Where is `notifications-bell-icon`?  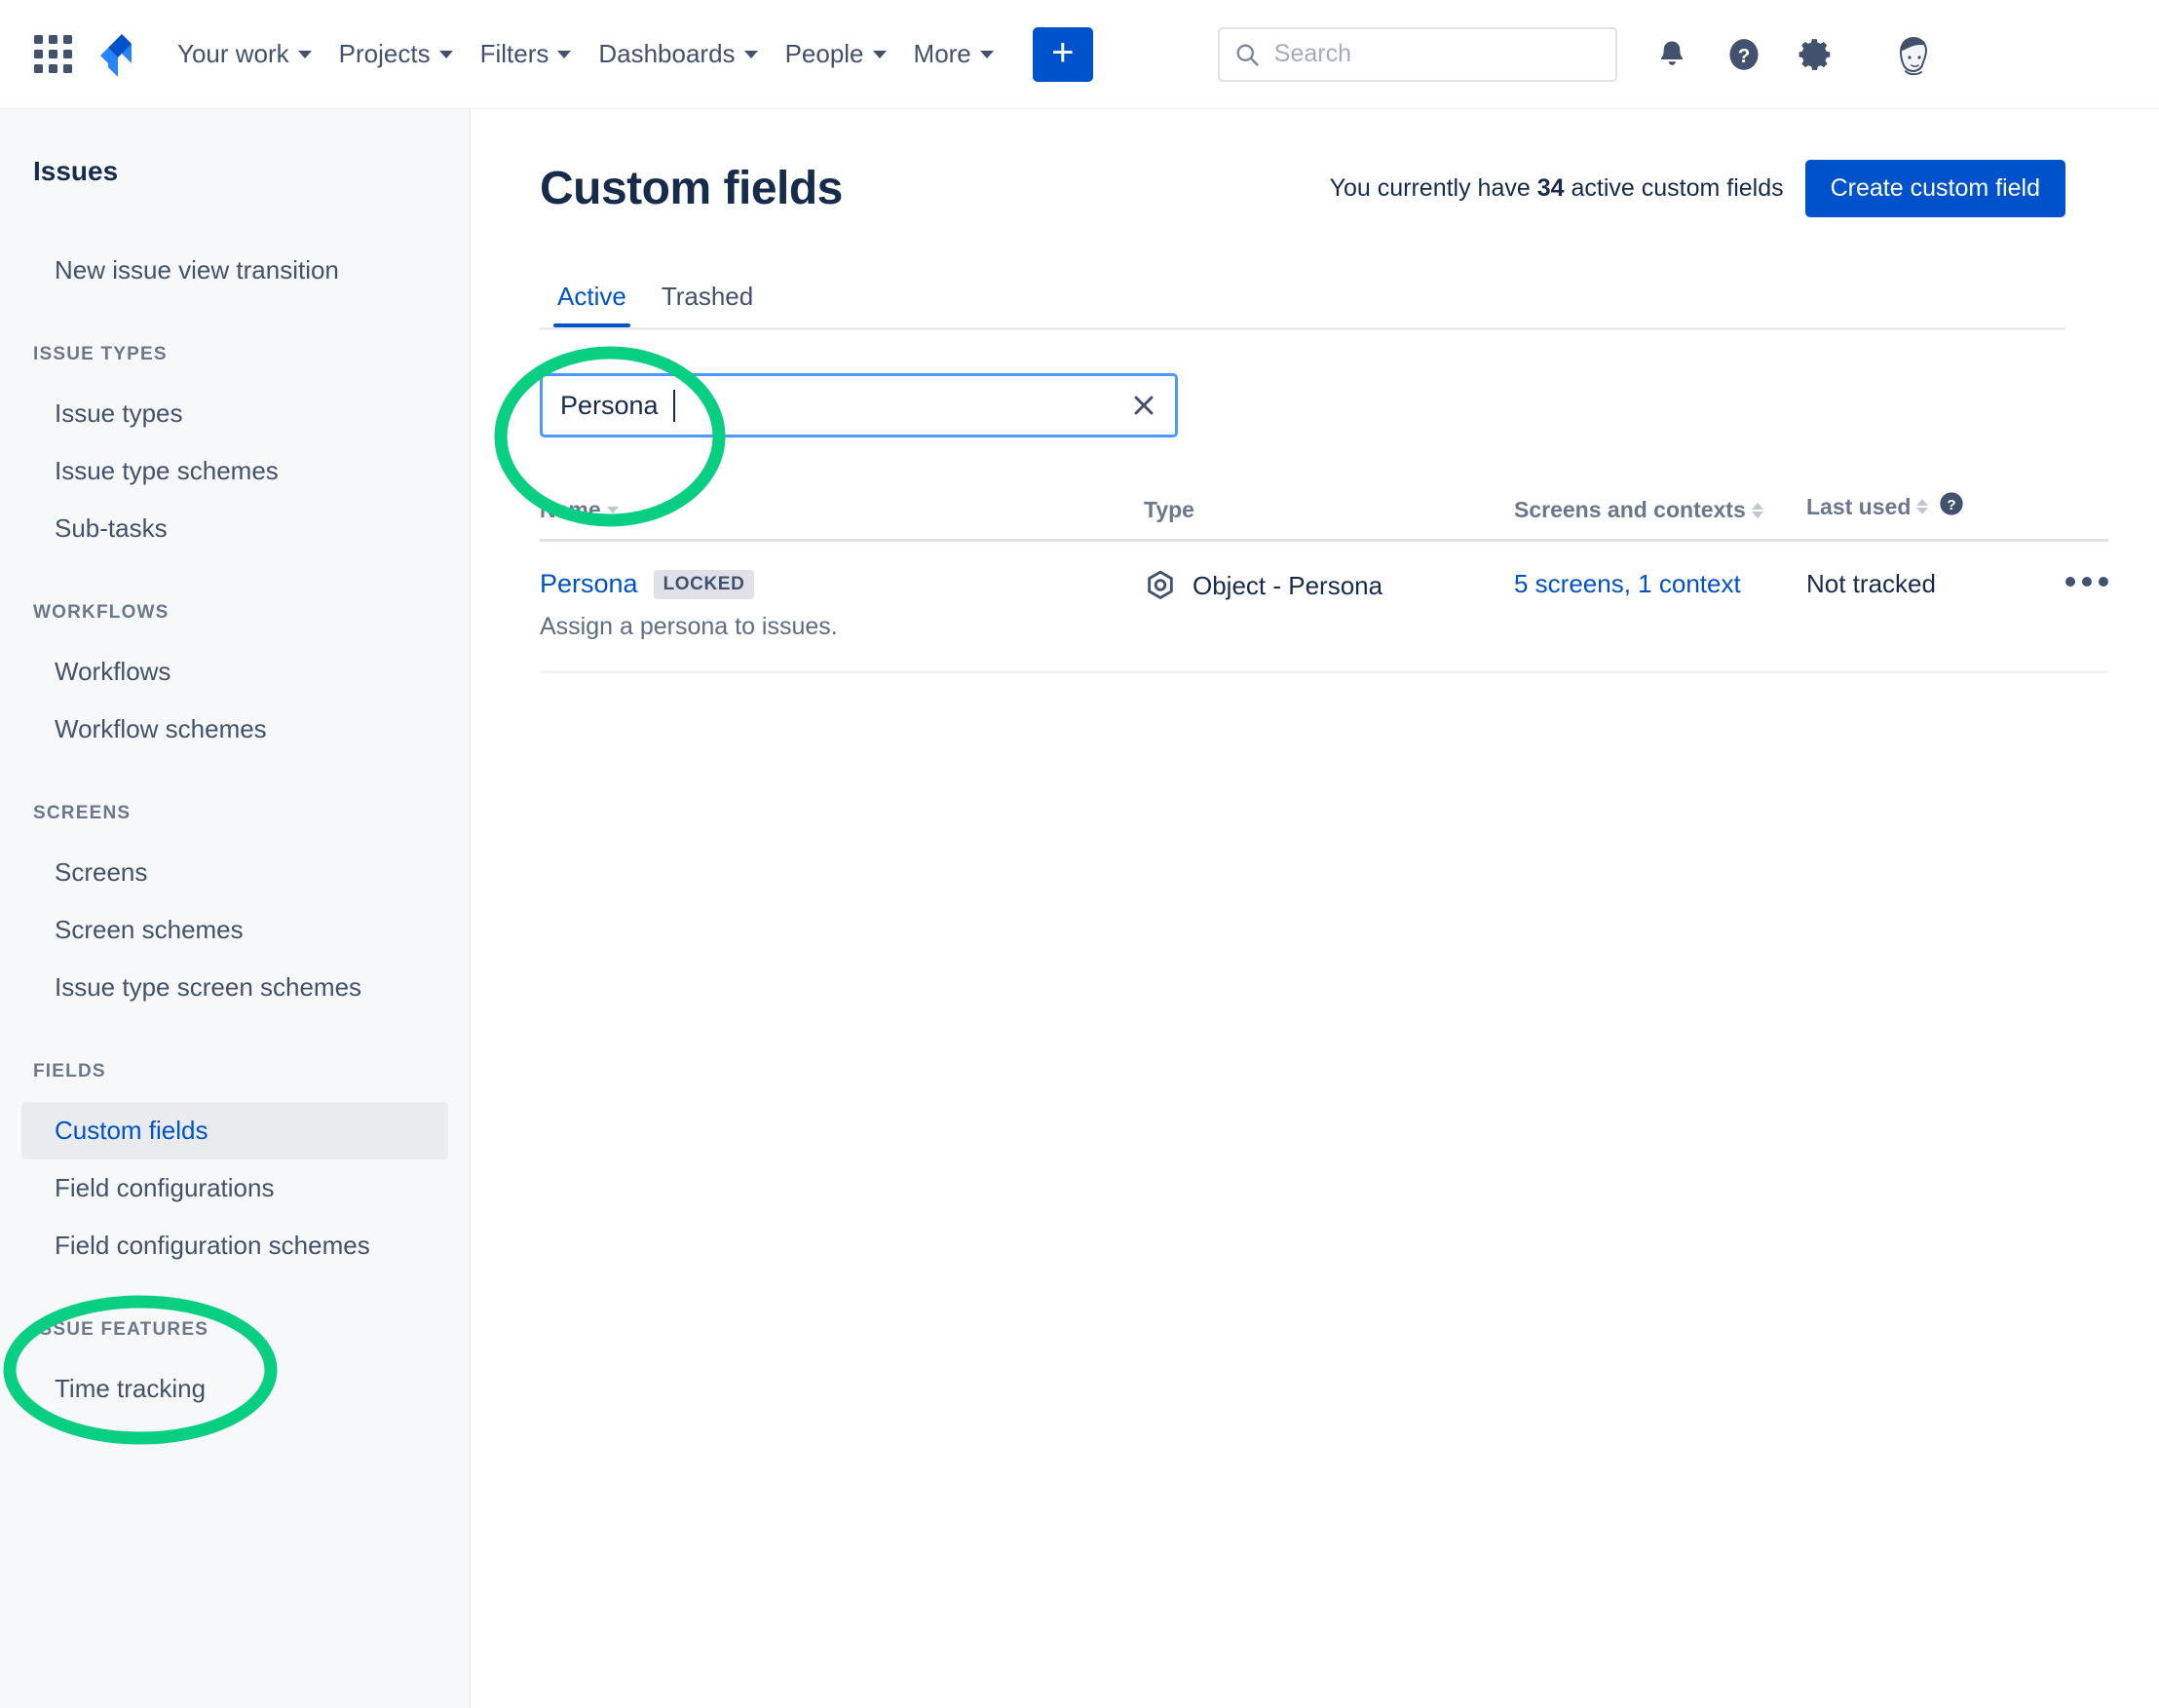 notifications-bell-icon is located at coordinates (1672, 53).